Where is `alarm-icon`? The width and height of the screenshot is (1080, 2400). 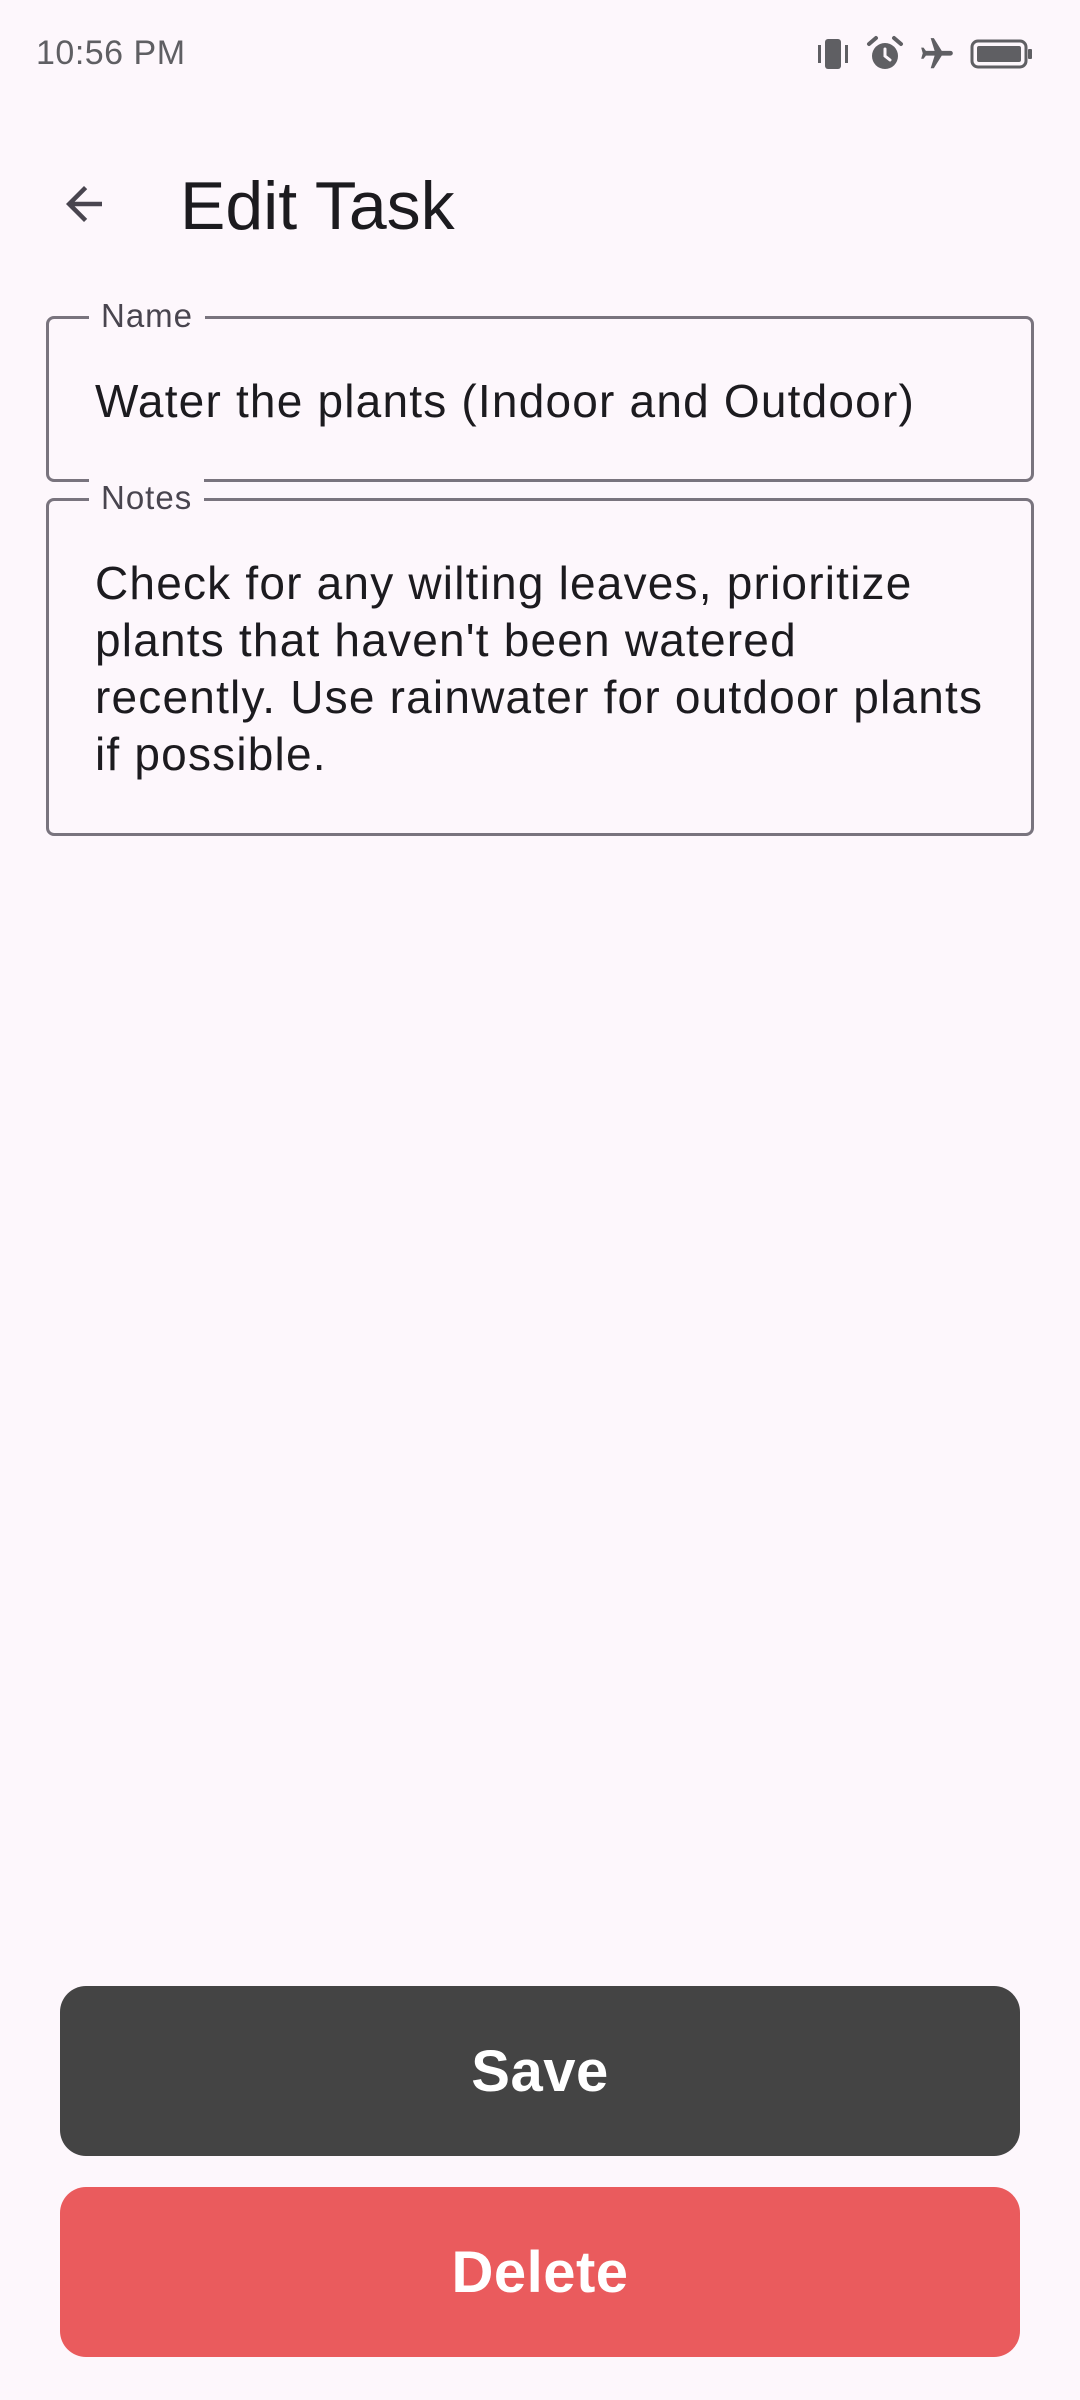
alarm-icon is located at coordinates (885, 54).